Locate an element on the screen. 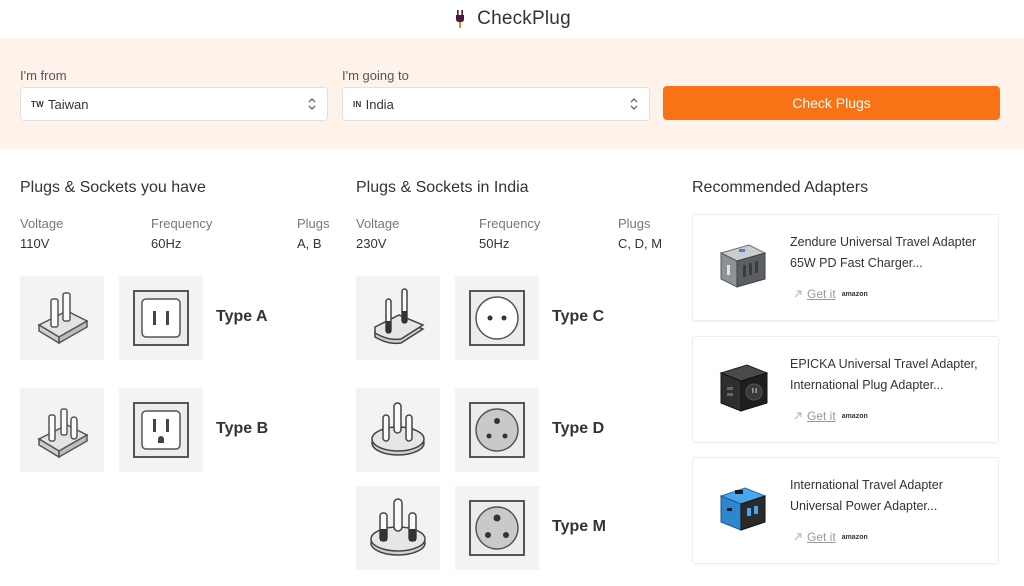 Image resolution: width=1024 pixels, height=586 pixels. dest-frequency-label: Frequency is located at coordinates (510, 223).